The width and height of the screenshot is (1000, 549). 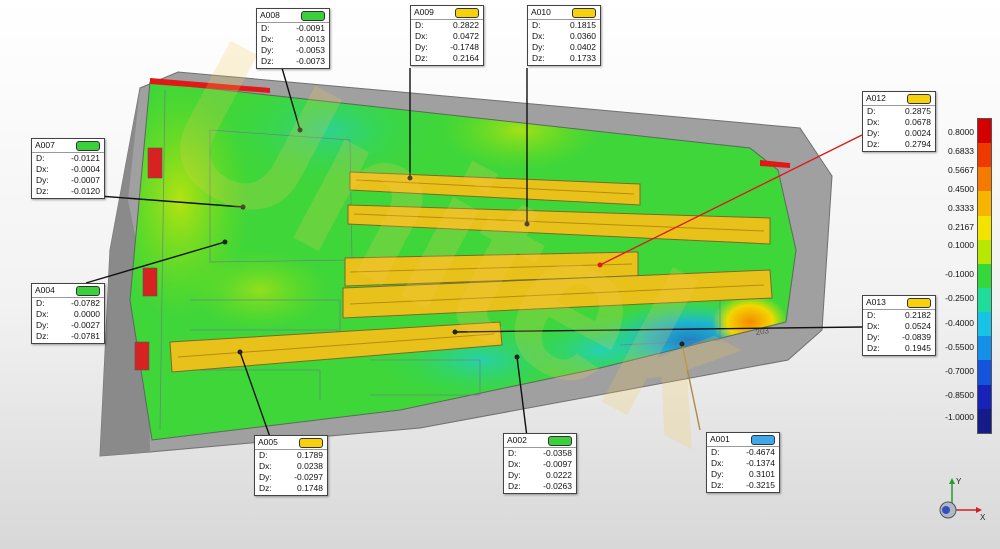 What do you see at coordinates (743, 452) in the screenshot?
I see `callout-row-d: D: -0.4674` at bounding box center [743, 452].